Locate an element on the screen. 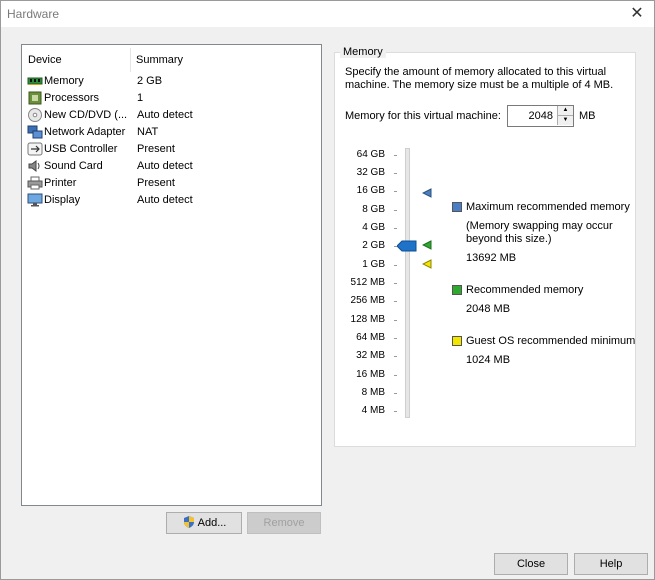 Image resolution: width=655 pixels, height=580 pixels. device-name: Memory is located at coordinates (64, 81).